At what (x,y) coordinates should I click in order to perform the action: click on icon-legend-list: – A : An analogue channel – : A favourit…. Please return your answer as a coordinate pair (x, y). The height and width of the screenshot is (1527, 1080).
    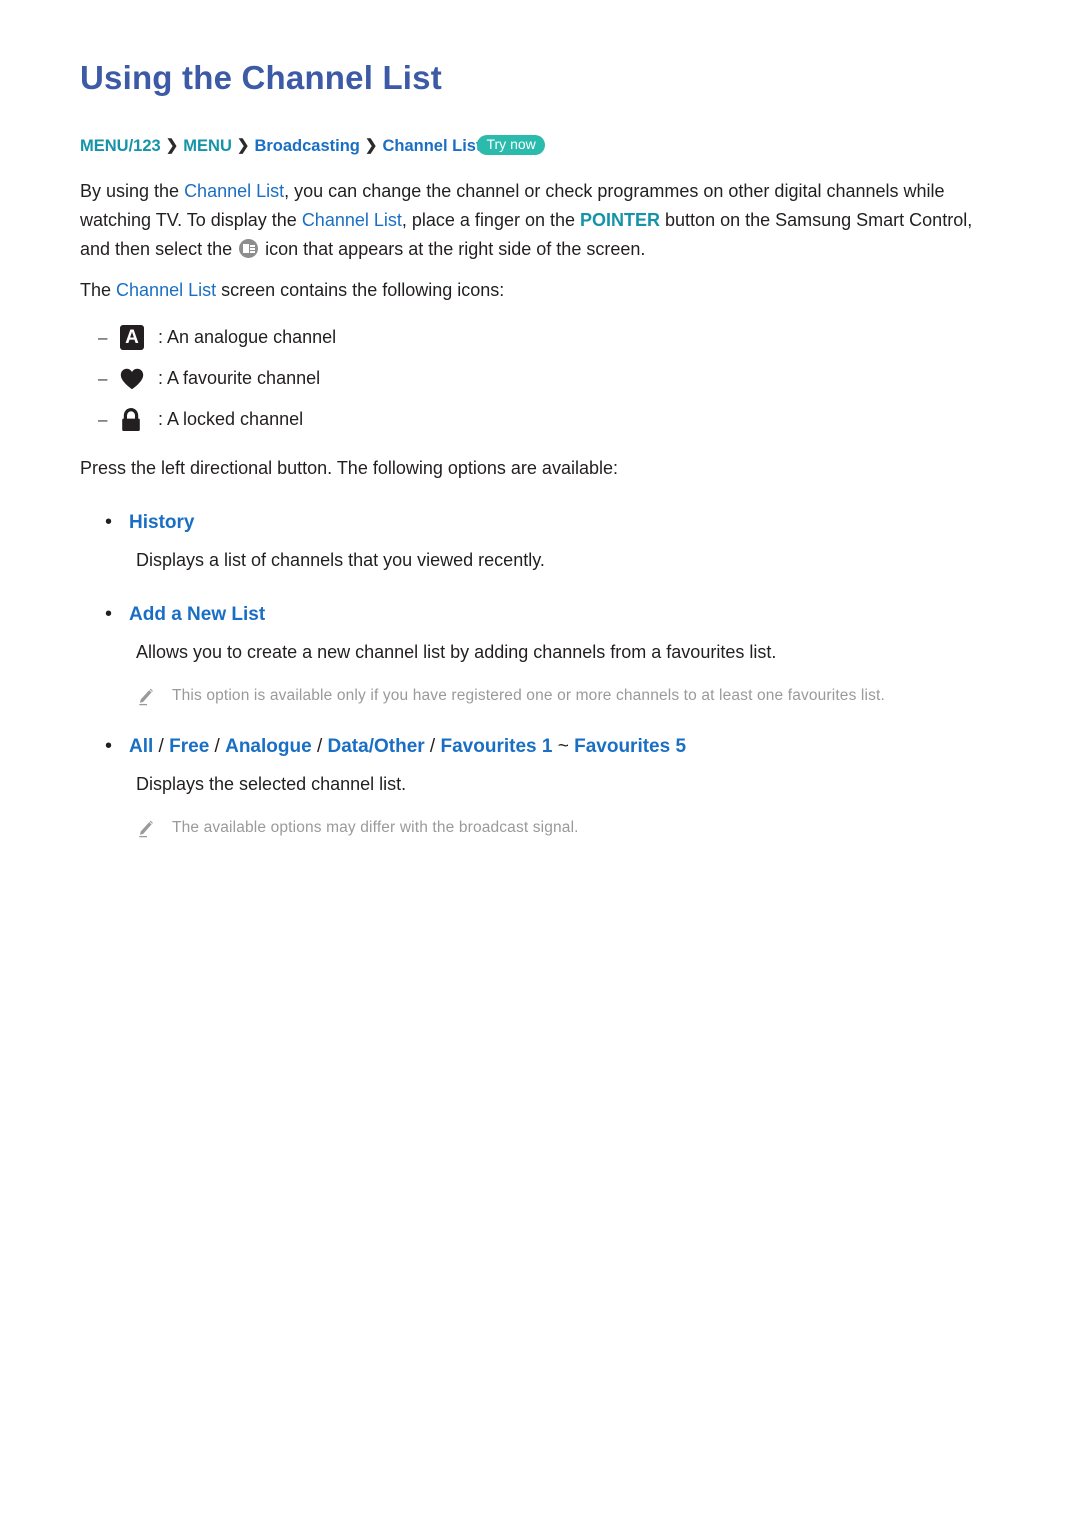
    Looking at the image, I should click on (541, 378).